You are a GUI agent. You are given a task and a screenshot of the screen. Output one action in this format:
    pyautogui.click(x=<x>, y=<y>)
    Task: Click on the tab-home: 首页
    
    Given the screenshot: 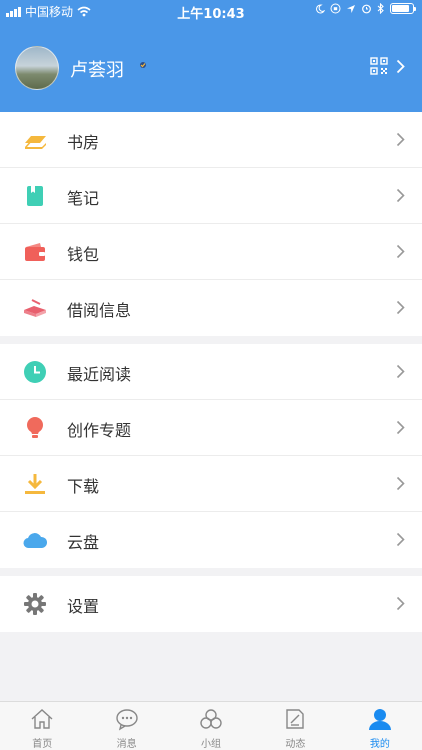 What is the action you would take?
    pyautogui.click(x=42, y=726)
    